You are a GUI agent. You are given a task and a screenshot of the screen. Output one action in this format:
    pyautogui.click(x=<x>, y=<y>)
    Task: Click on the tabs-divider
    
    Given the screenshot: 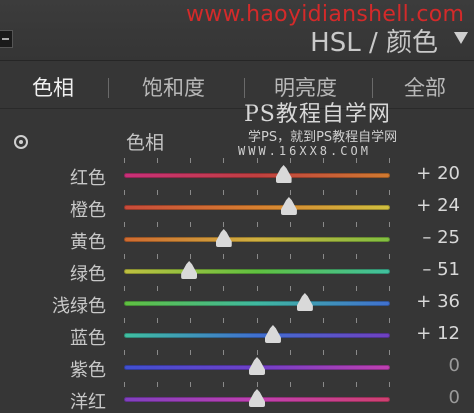 What is the action you would take?
    pyautogui.click(x=237, y=108)
    